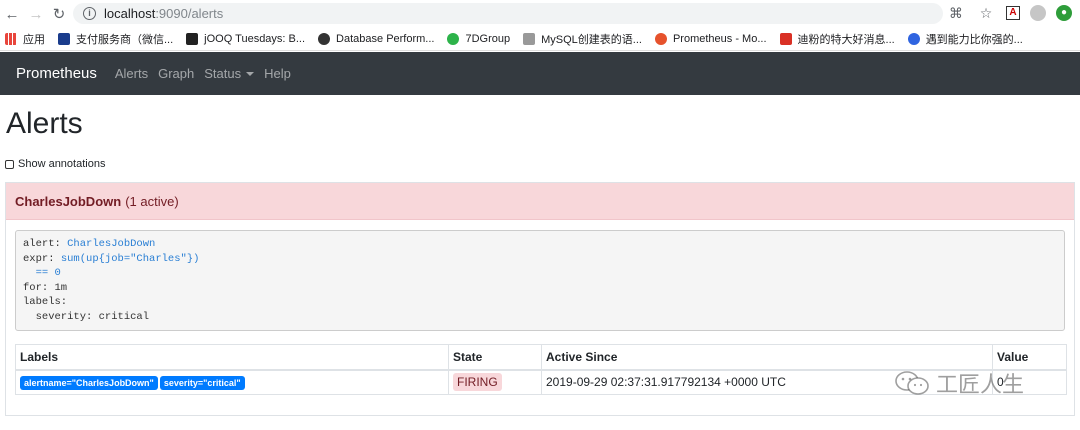 The height and width of the screenshot is (430, 1080). I want to click on url-path: :9090/alerts, so click(189, 13).